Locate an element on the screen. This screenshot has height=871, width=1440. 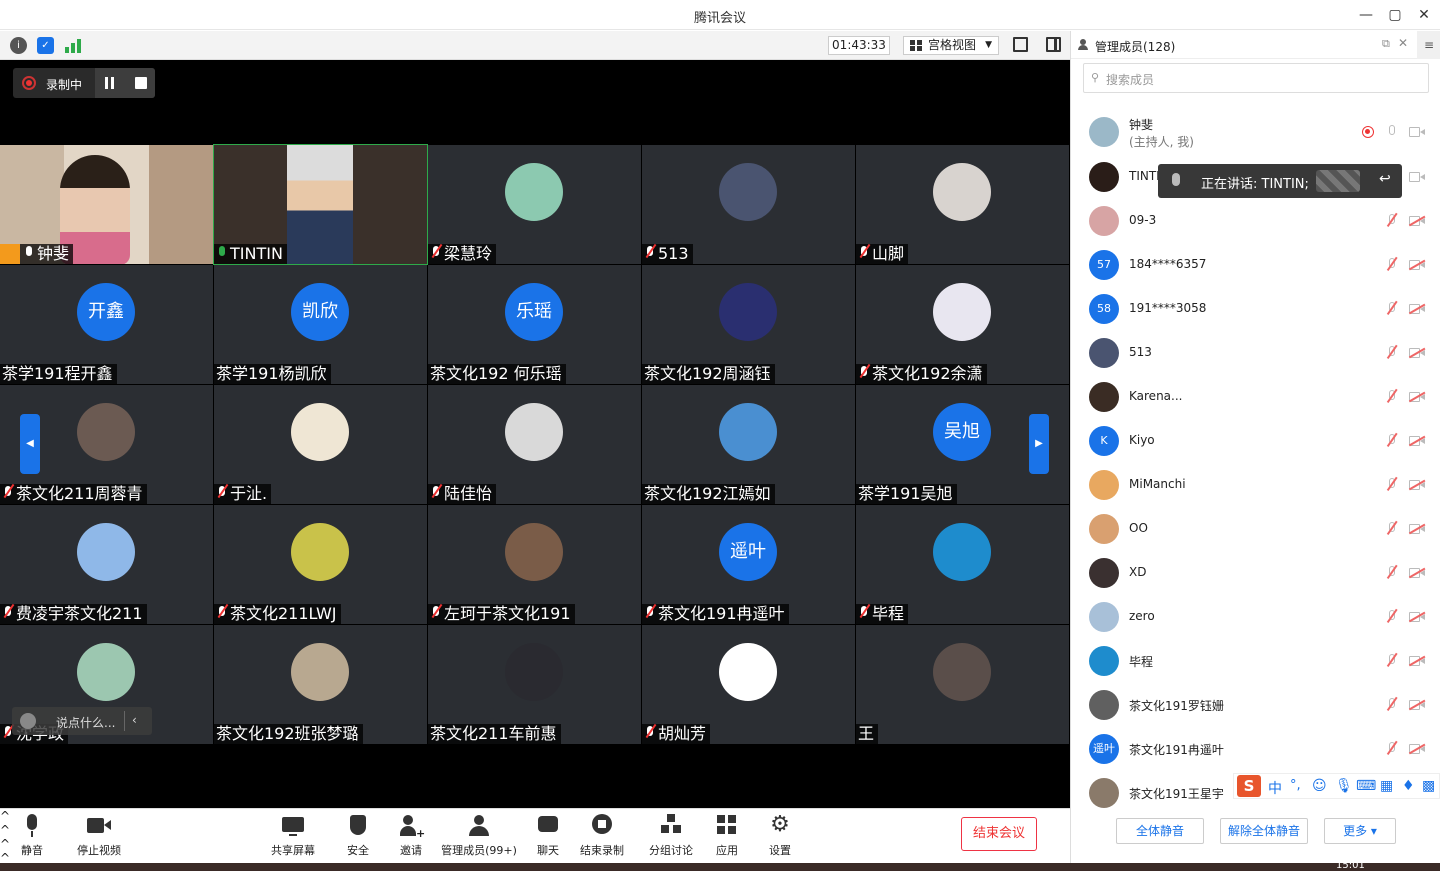
grid-icon: ▩ is located at coordinates (1428, 786).